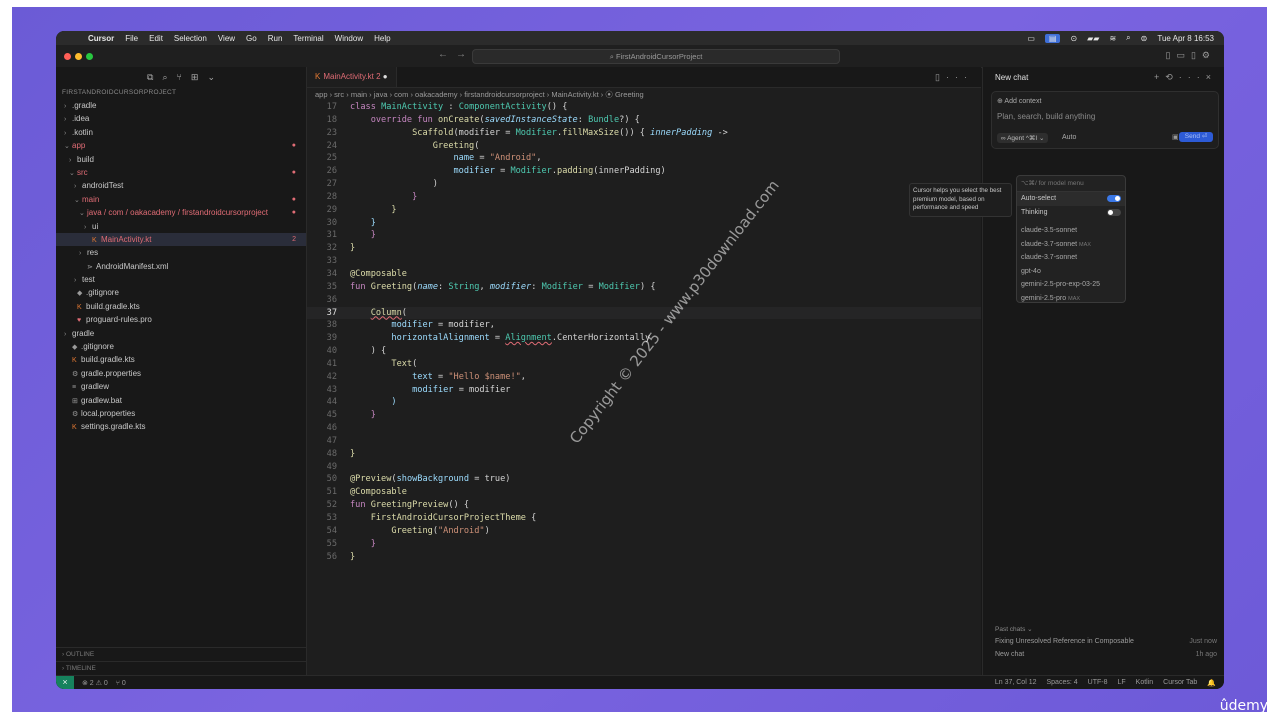 Image resolution: width=1280 pixels, height=720 pixels. What do you see at coordinates (1180, 683) in the screenshot?
I see `cursor-tab: Cursor Tab` at bounding box center [1180, 683].